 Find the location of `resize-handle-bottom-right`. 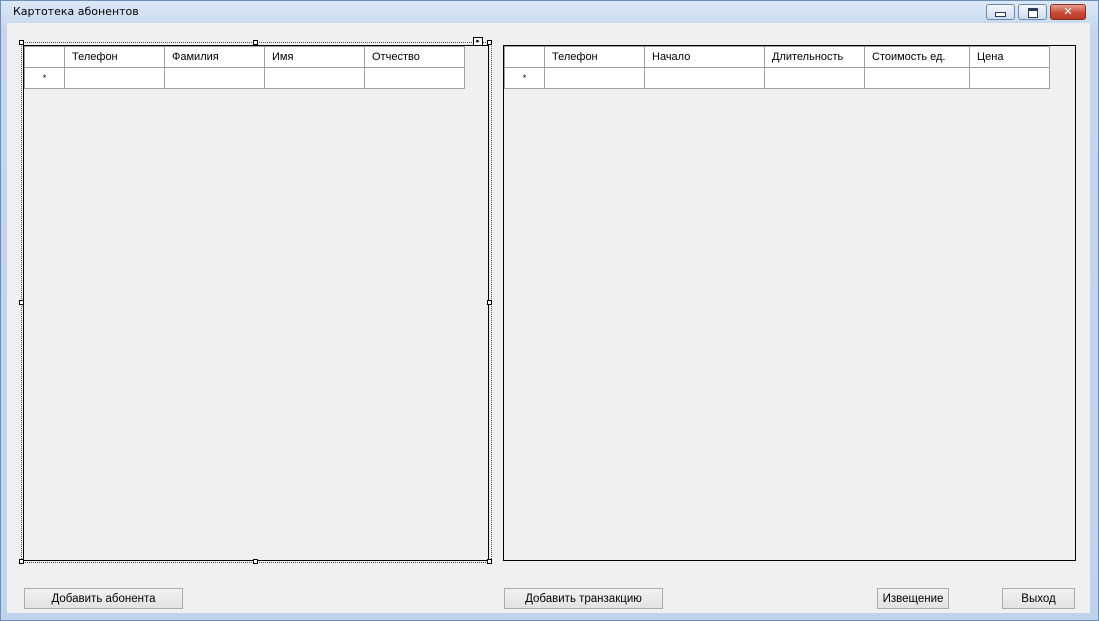

resize-handle-bottom-right is located at coordinates (489, 561).